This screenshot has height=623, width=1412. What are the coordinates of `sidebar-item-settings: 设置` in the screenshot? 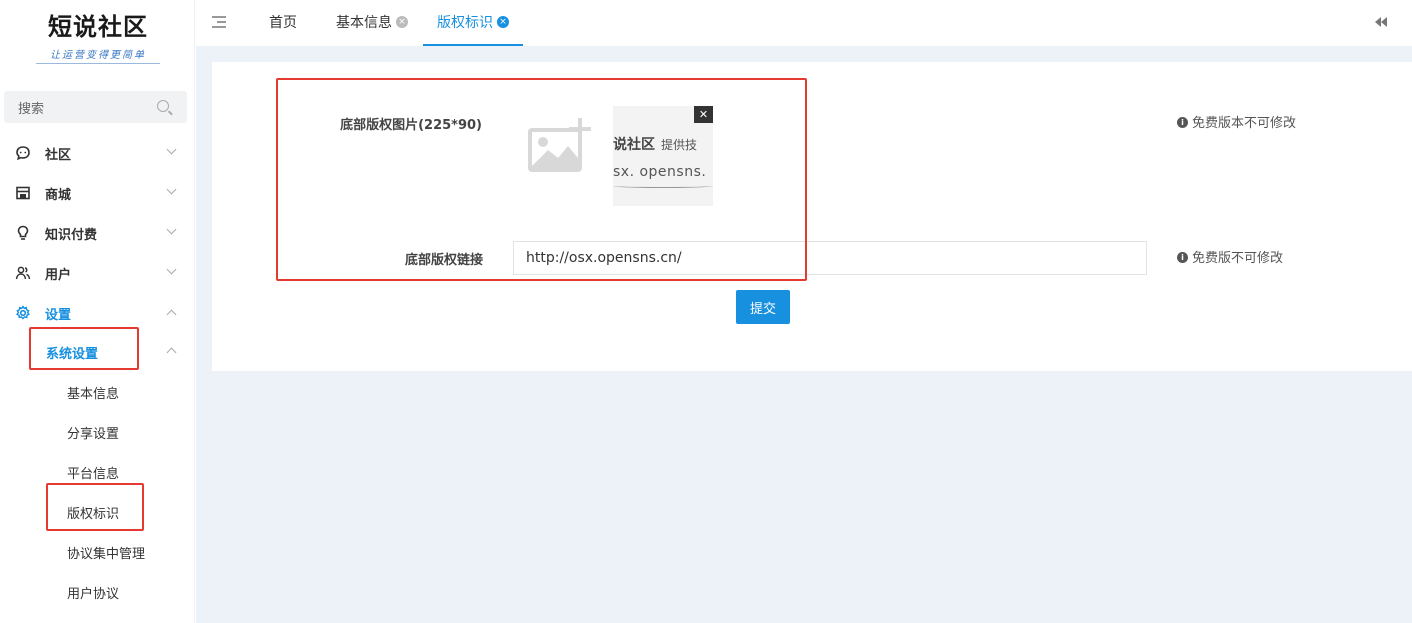 It's located at (97, 314).